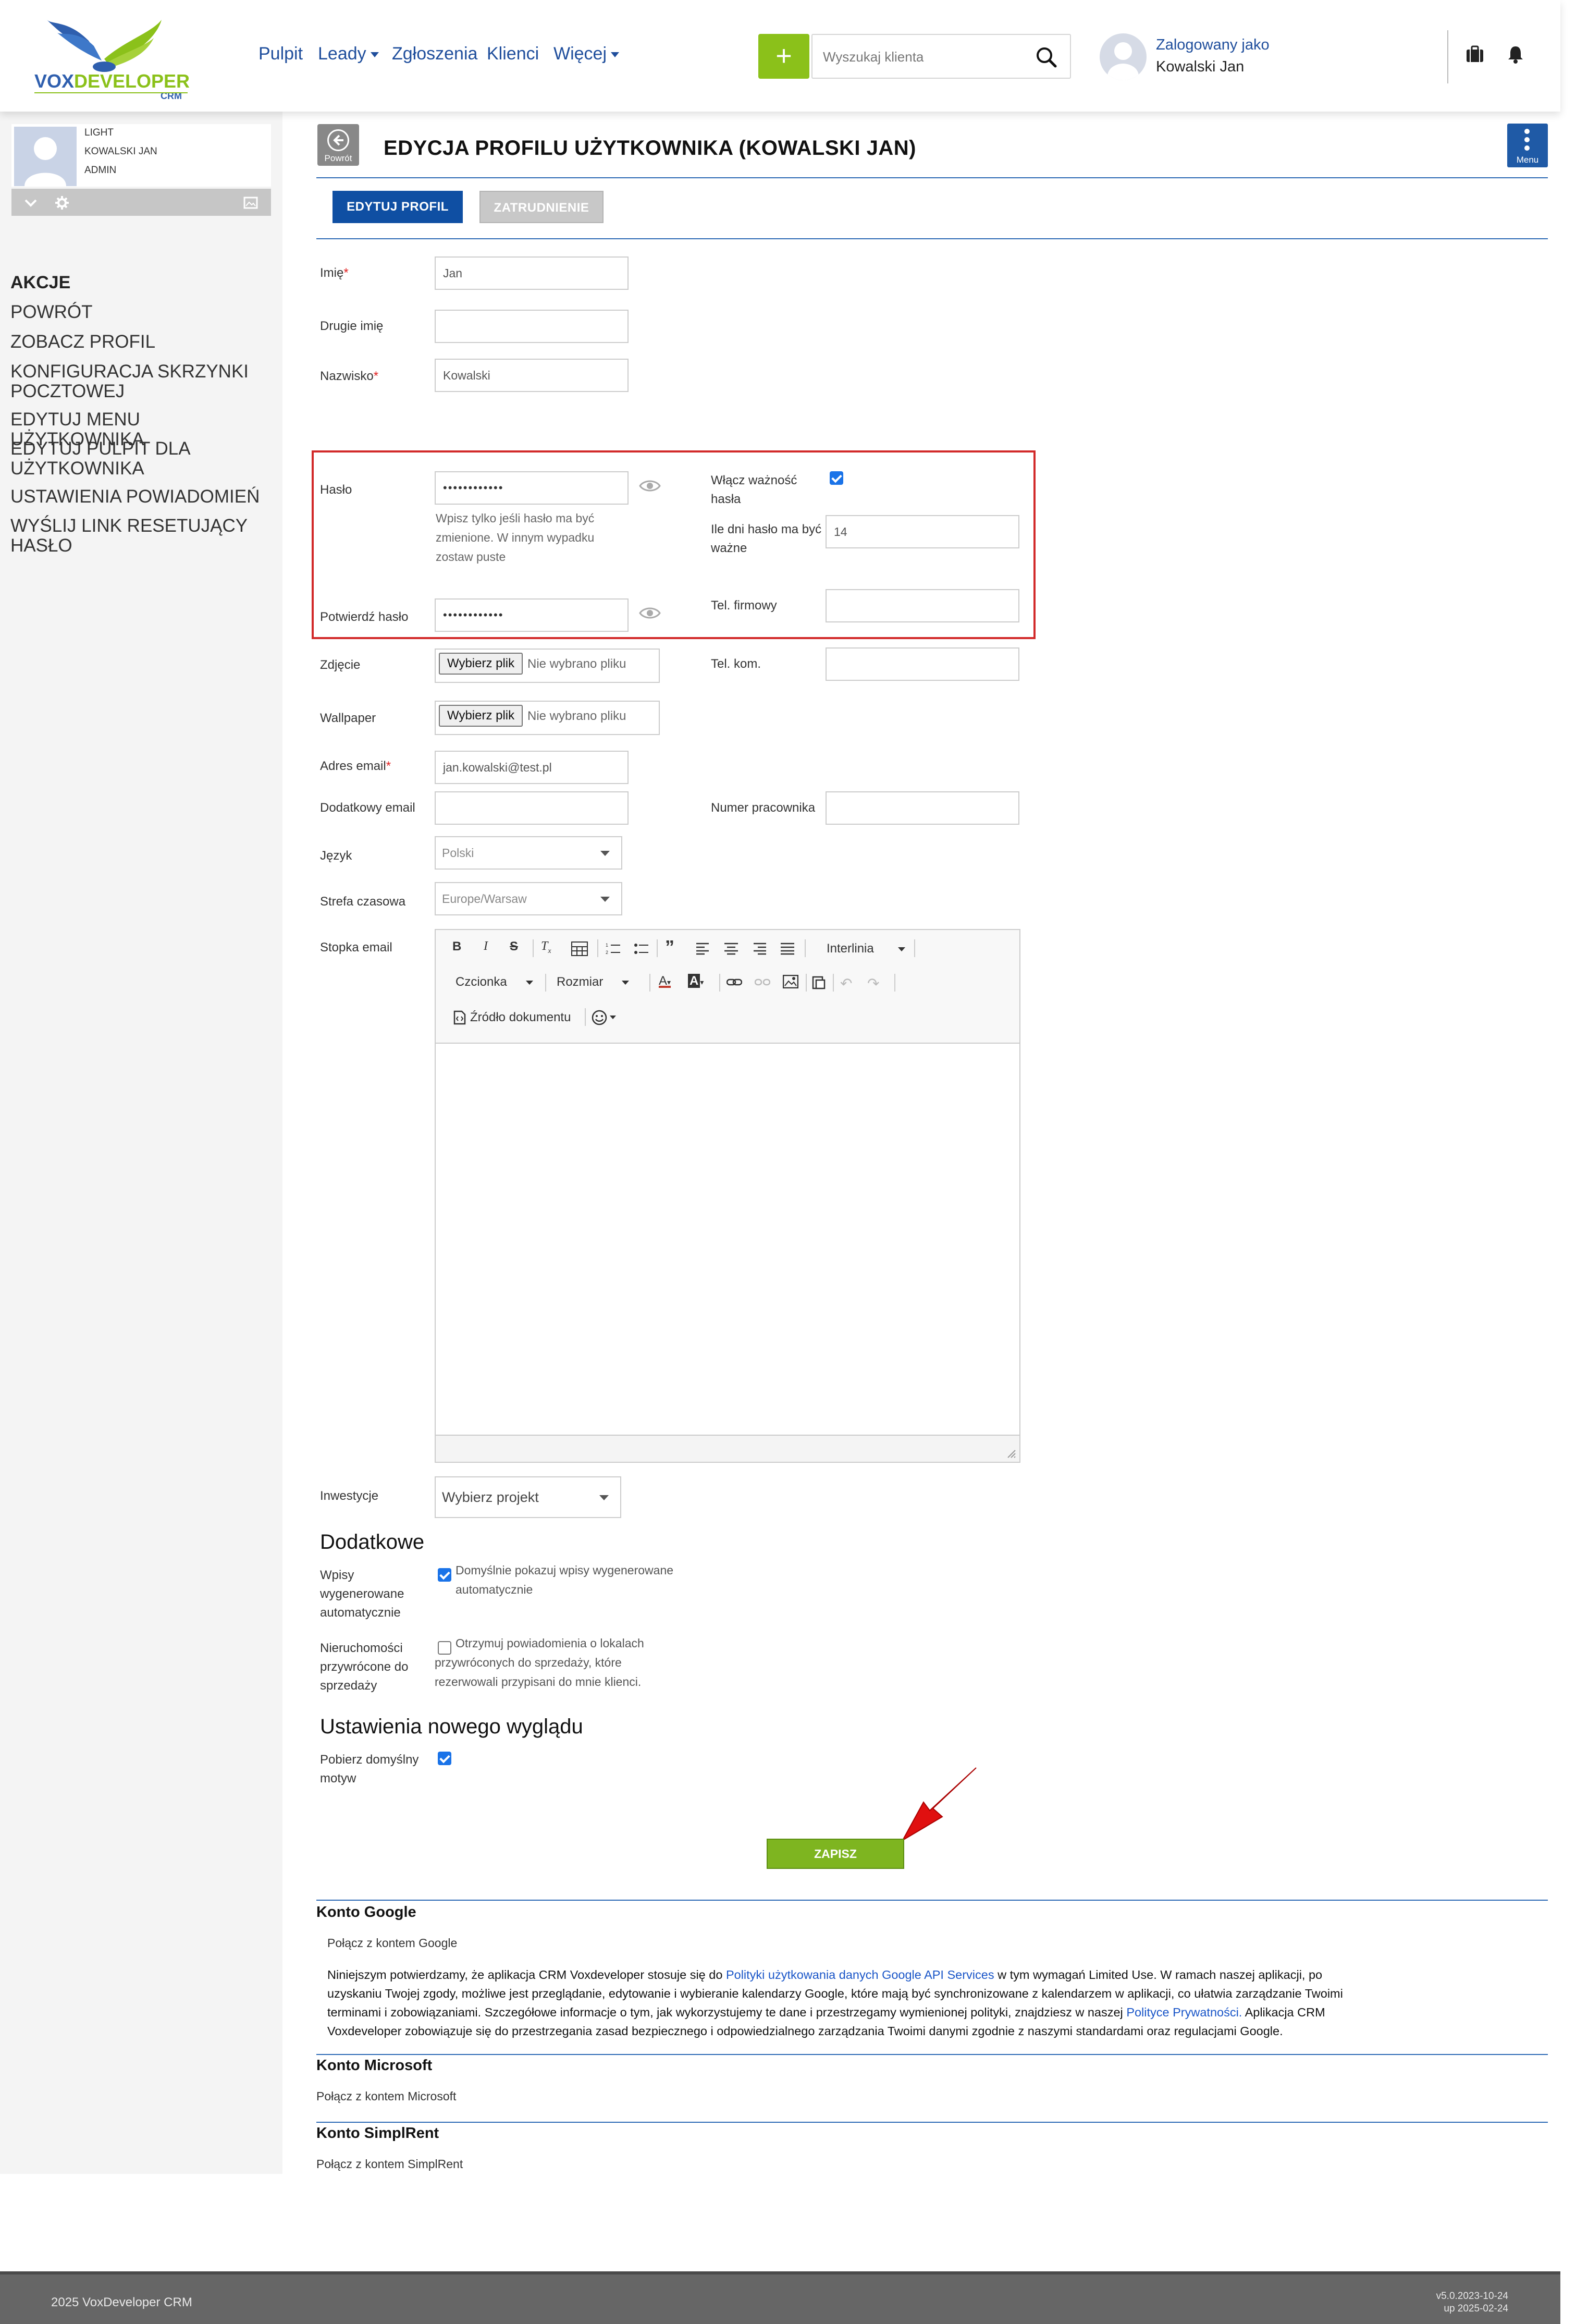 The height and width of the screenshot is (2324, 1576). I want to click on user-avatar, so click(1123, 56).